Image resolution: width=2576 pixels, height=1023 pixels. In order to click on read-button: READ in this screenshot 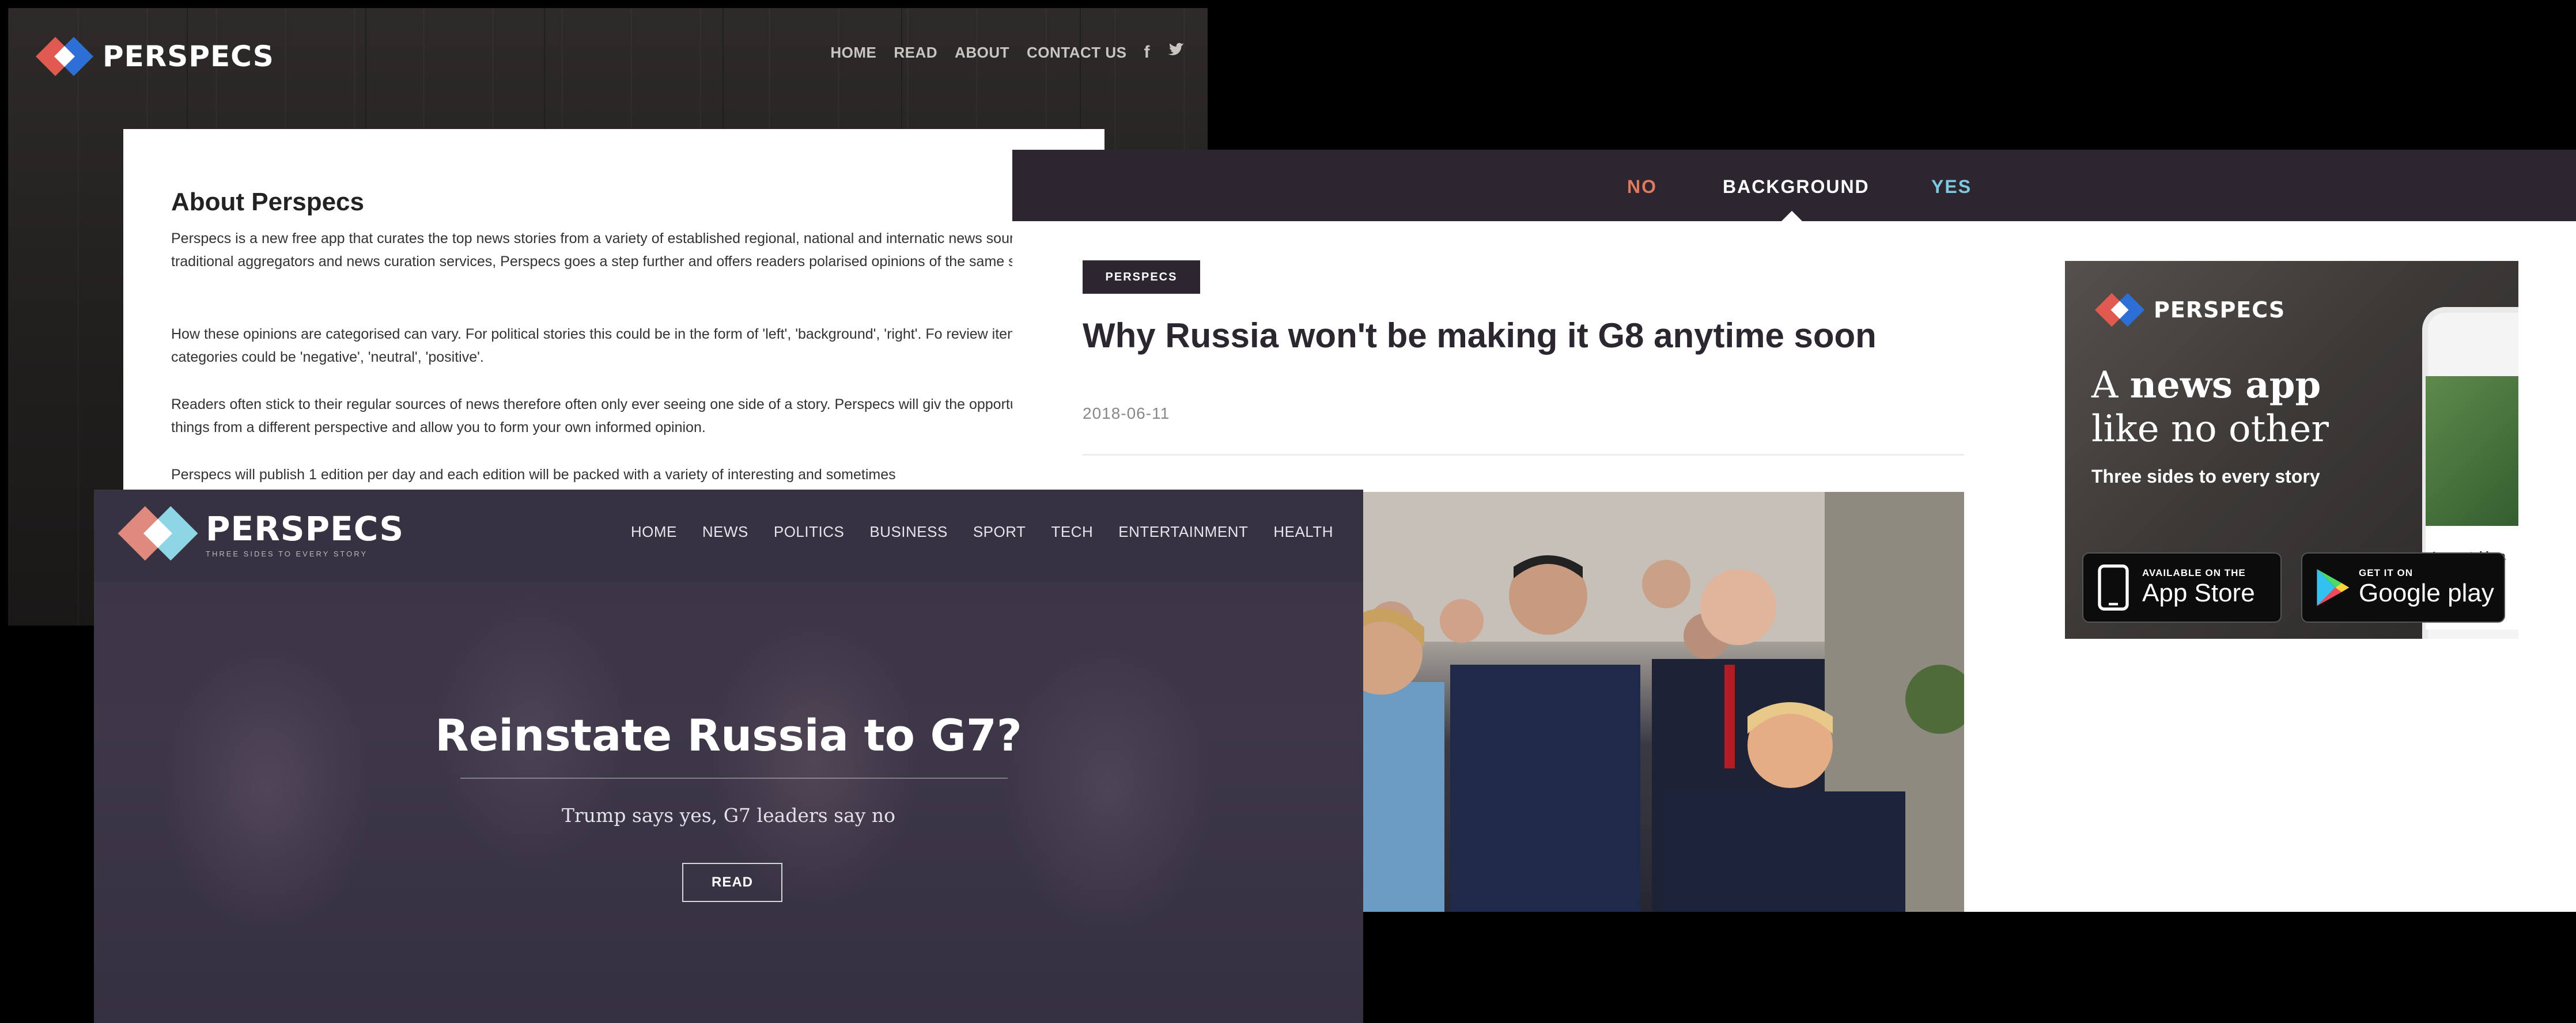, I will do `click(732, 882)`.